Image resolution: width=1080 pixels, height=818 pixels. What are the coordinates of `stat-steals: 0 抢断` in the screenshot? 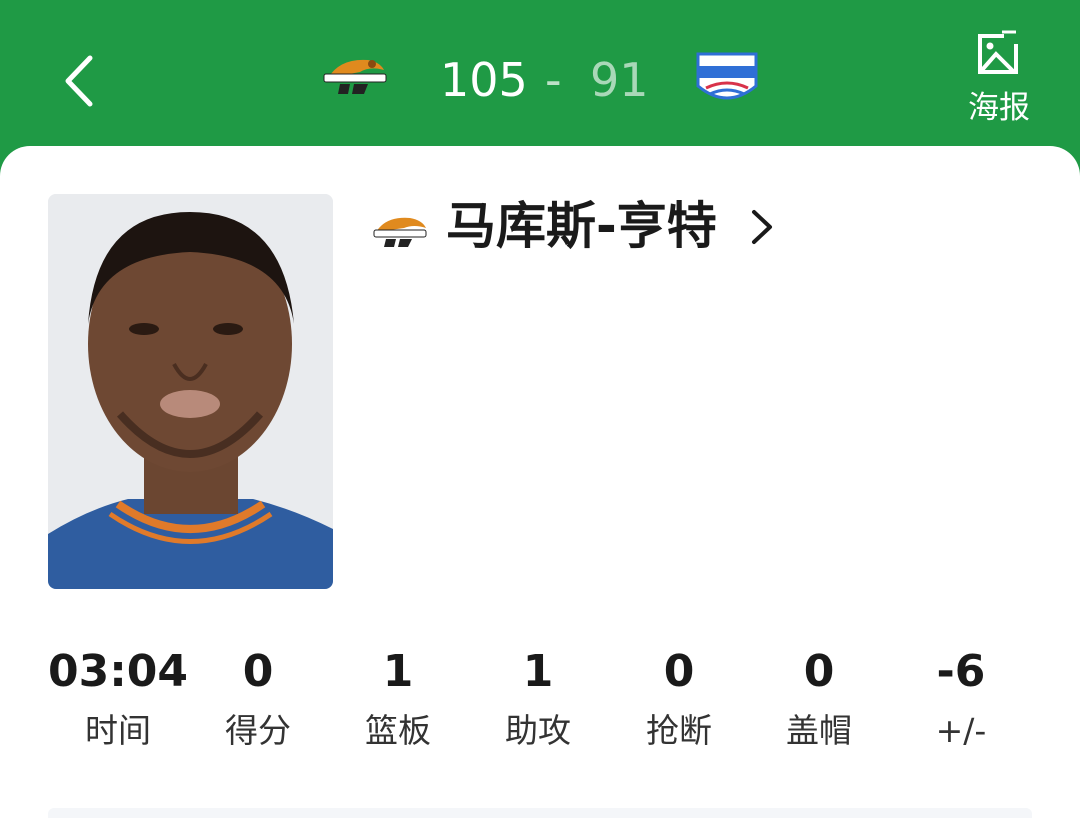 It's located at (679, 700).